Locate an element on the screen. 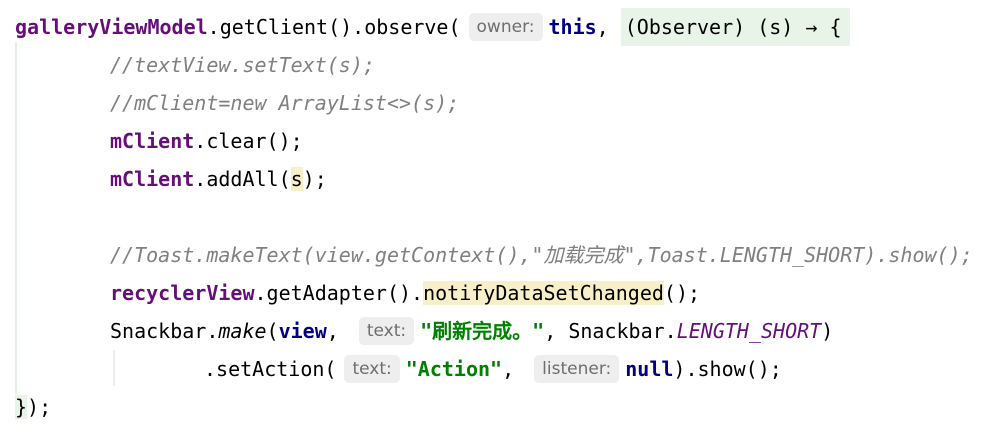 The height and width of the screenshot is (441, 993). highlighted-reference-s: s is located at coordinates (296, 179).